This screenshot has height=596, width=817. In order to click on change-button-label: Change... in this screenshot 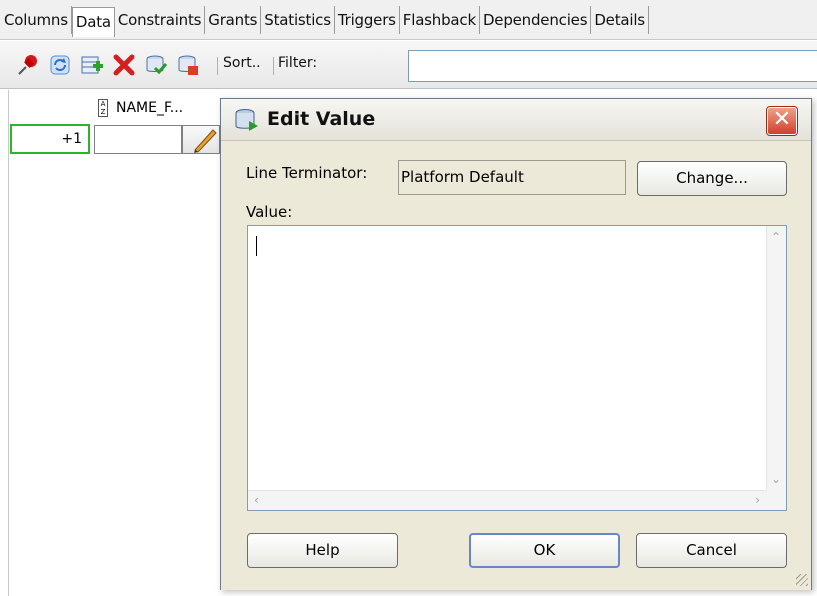, I will do `click(712, 178)`.